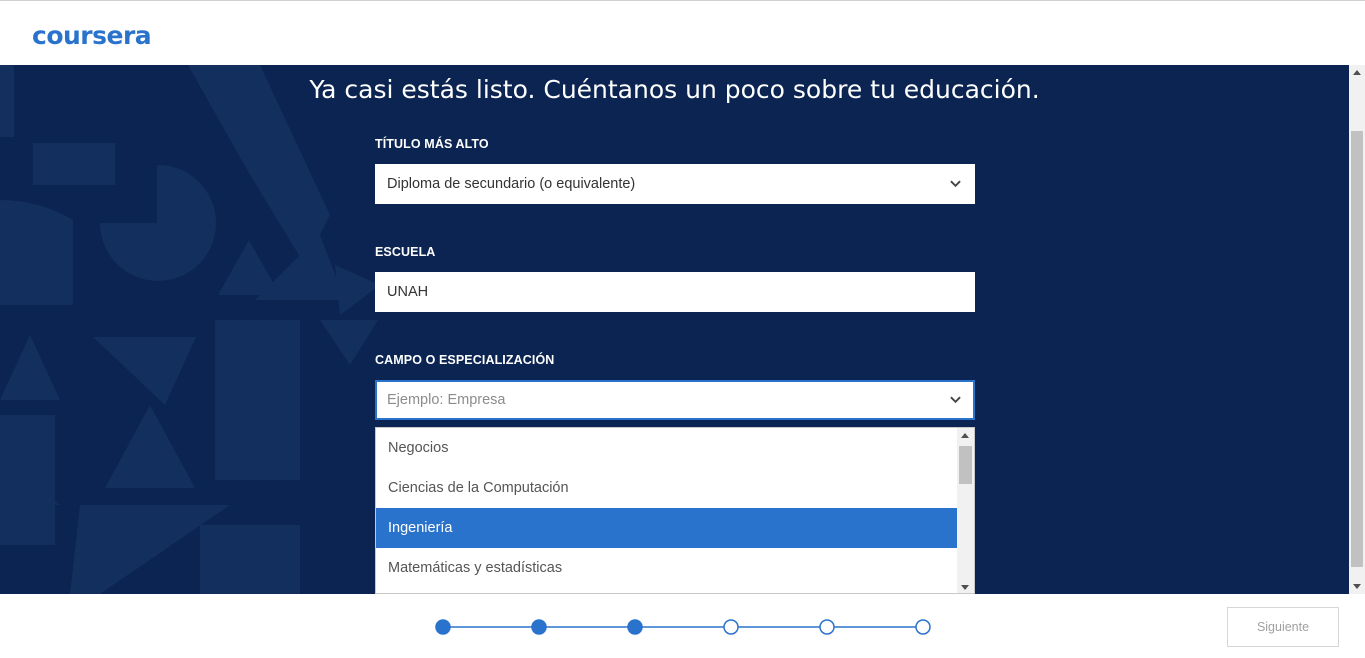 The height and width of the screenshot is (658, 1365). Describe the element at coordinates (965, 510) in the screenshot. I see `dropdown-scrollbar` at that location.